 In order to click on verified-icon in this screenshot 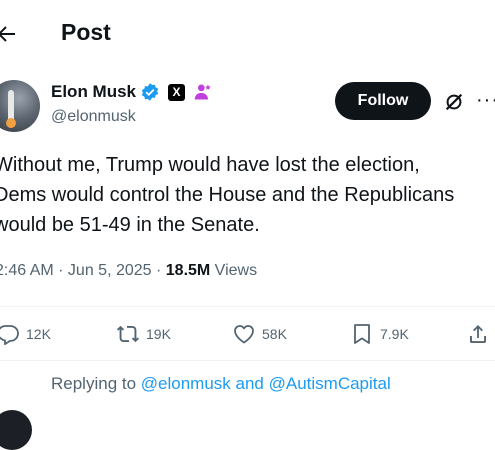, I will do `click(150, 92)`.